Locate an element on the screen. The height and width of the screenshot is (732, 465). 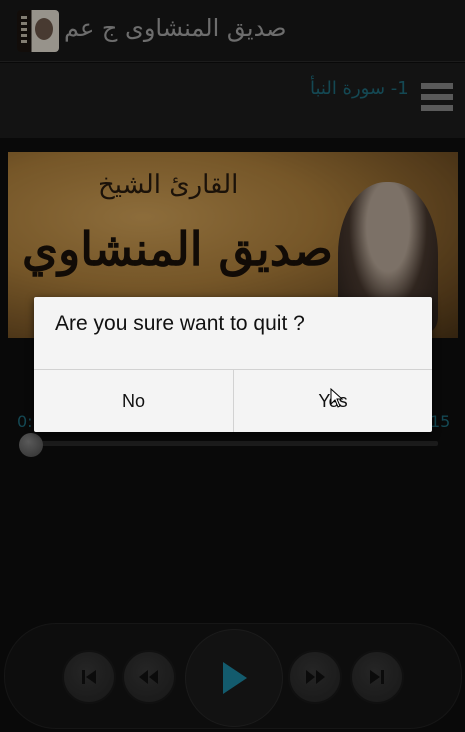
mouse-cursor-icon is located at coordinates (337, 398).